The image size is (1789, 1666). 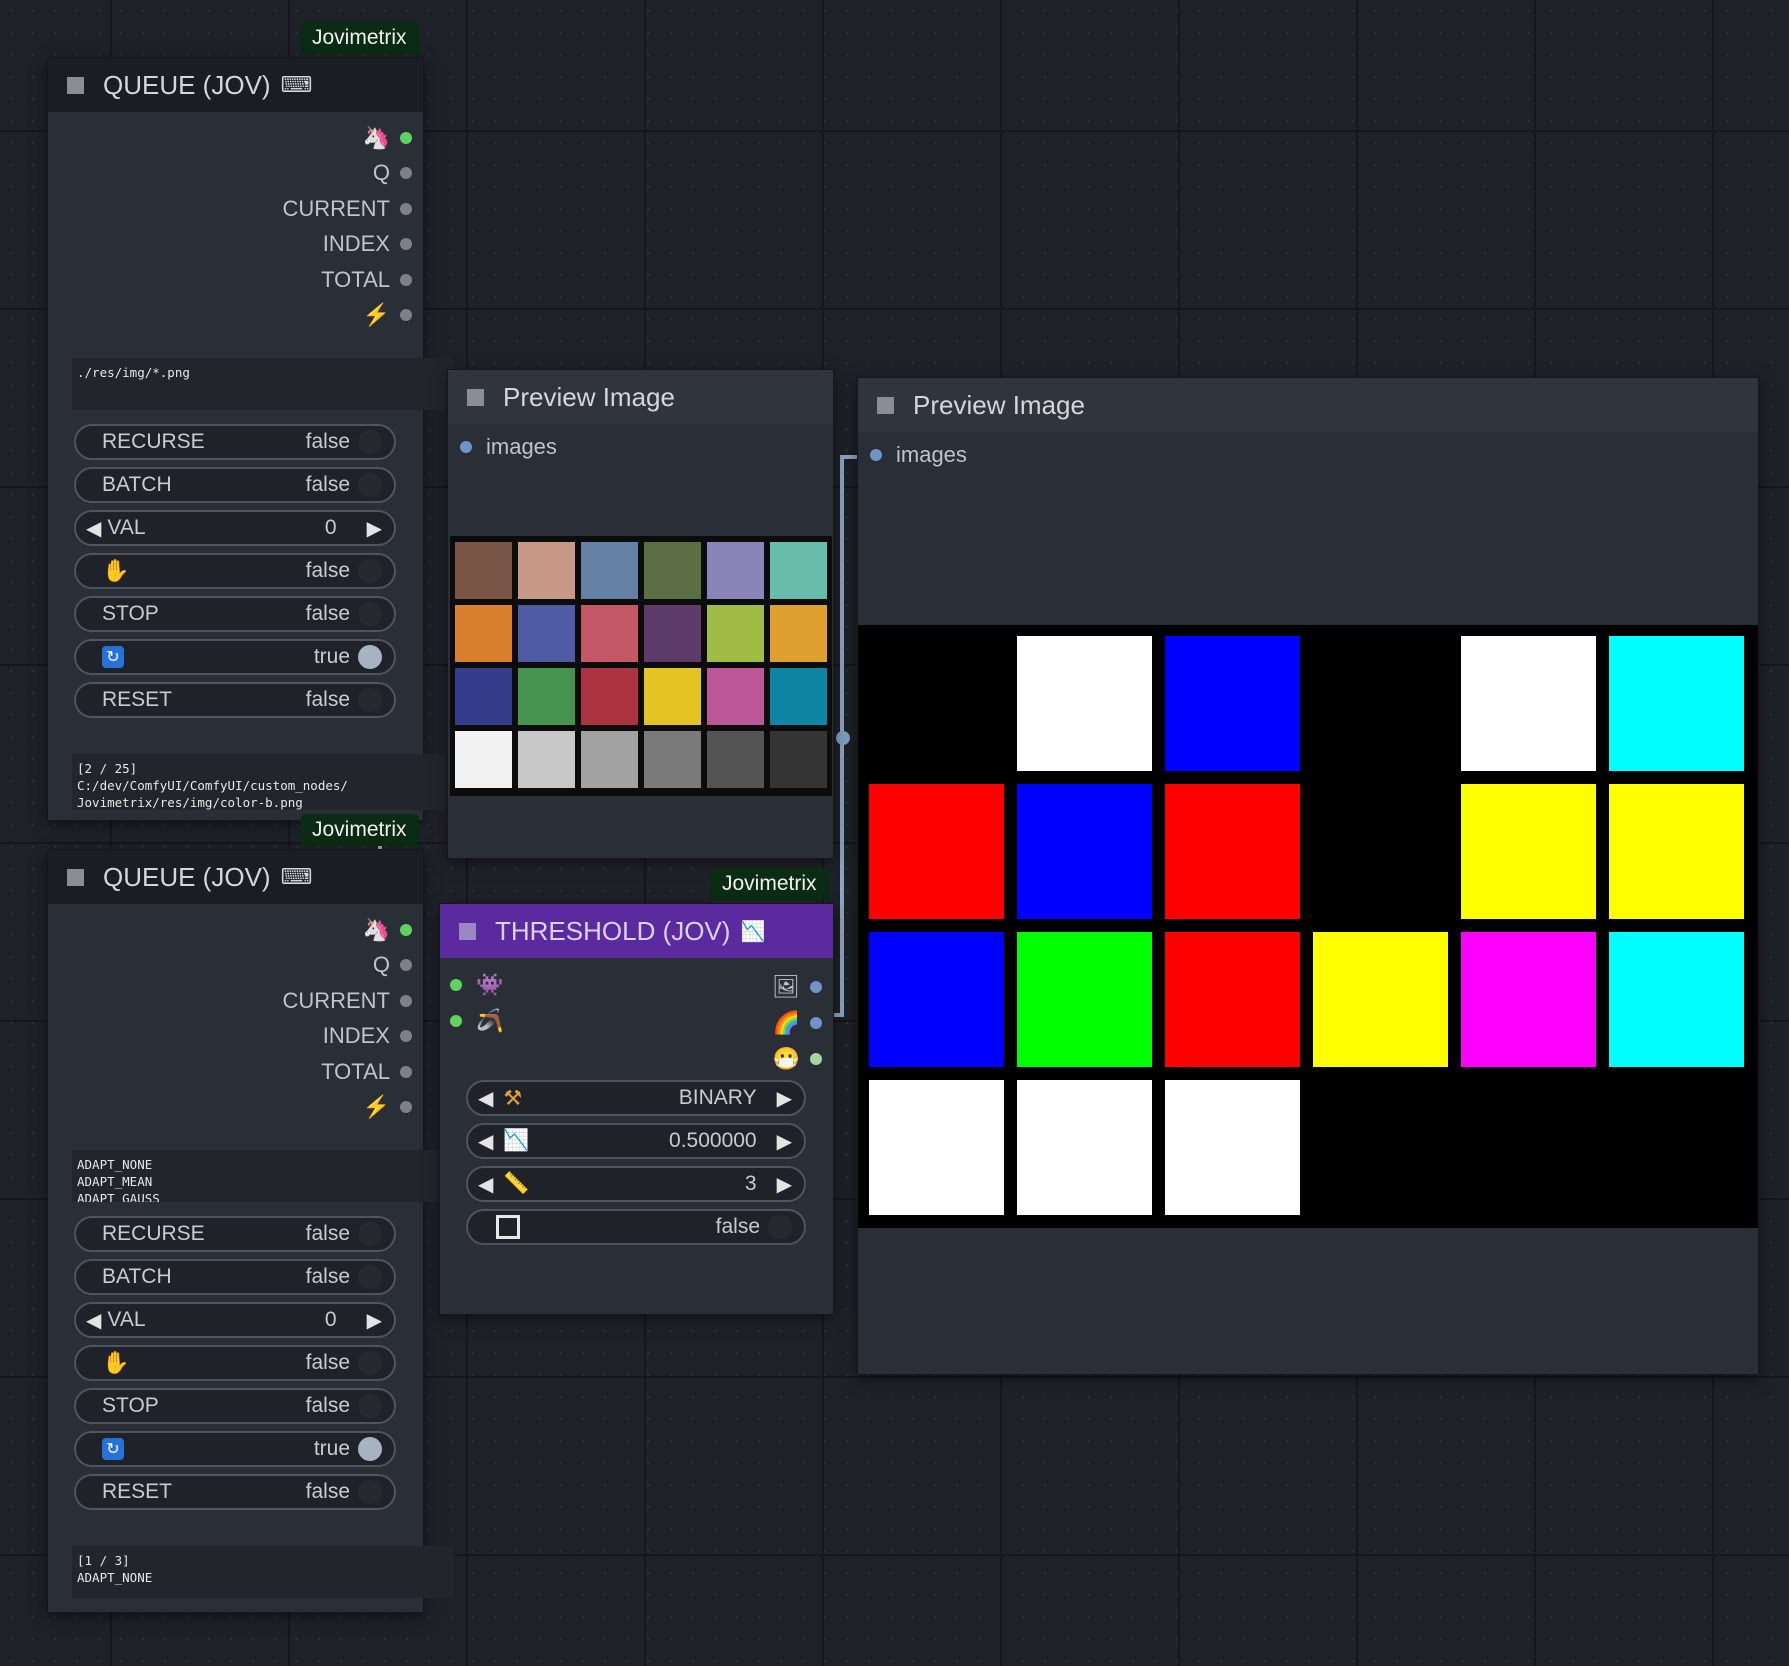 I want to click on preview-image-node-1: Preview Image images, so click(x=640, y=614).